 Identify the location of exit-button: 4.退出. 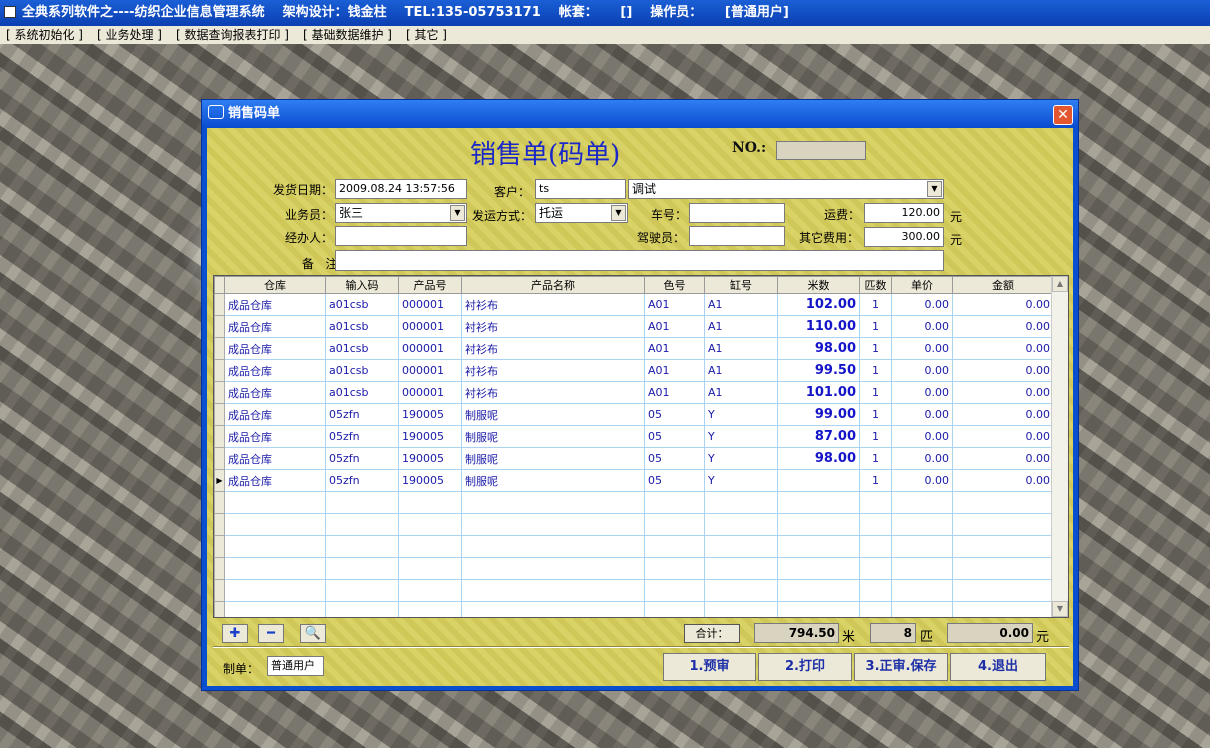
(998, 667).